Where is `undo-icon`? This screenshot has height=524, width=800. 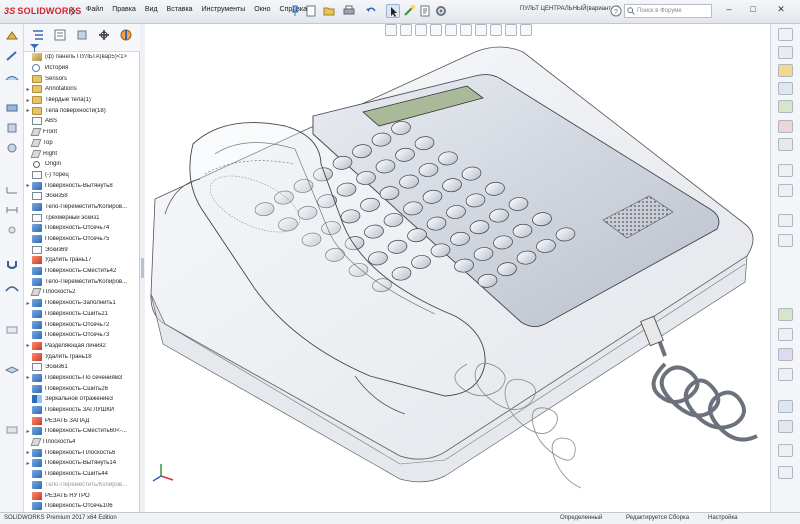
undo-icon is located at coordinates (371, 11).